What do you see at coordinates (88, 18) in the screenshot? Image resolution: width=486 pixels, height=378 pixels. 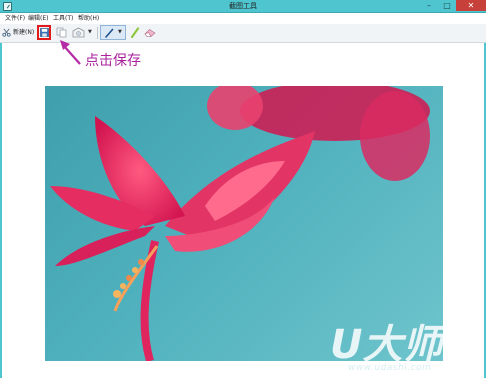 I see `menu-help: 帮助(H)` at bounding box center [88, 18].